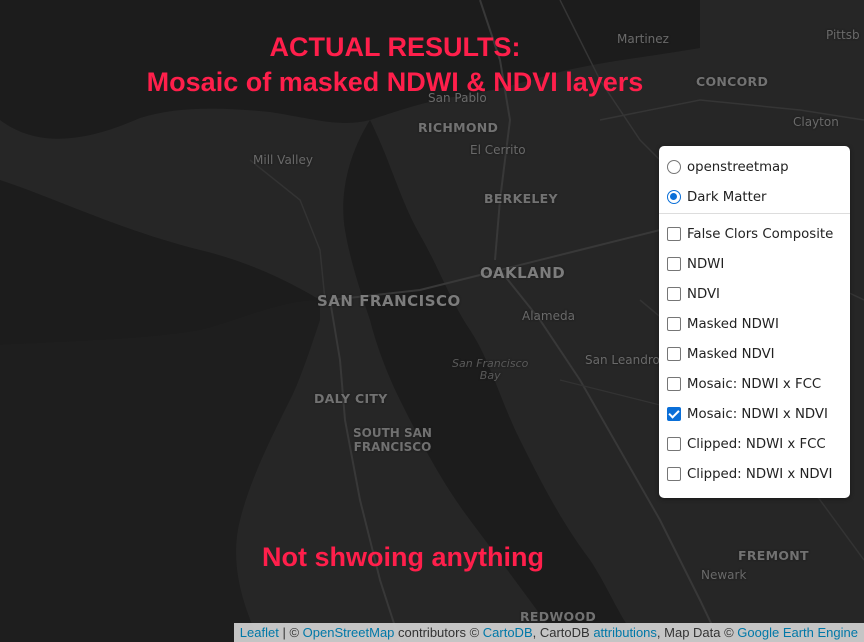 The height and width of the screenshot is (642, 864). I want to click on overlay-label: False Clors Composite, so click(760, 234).